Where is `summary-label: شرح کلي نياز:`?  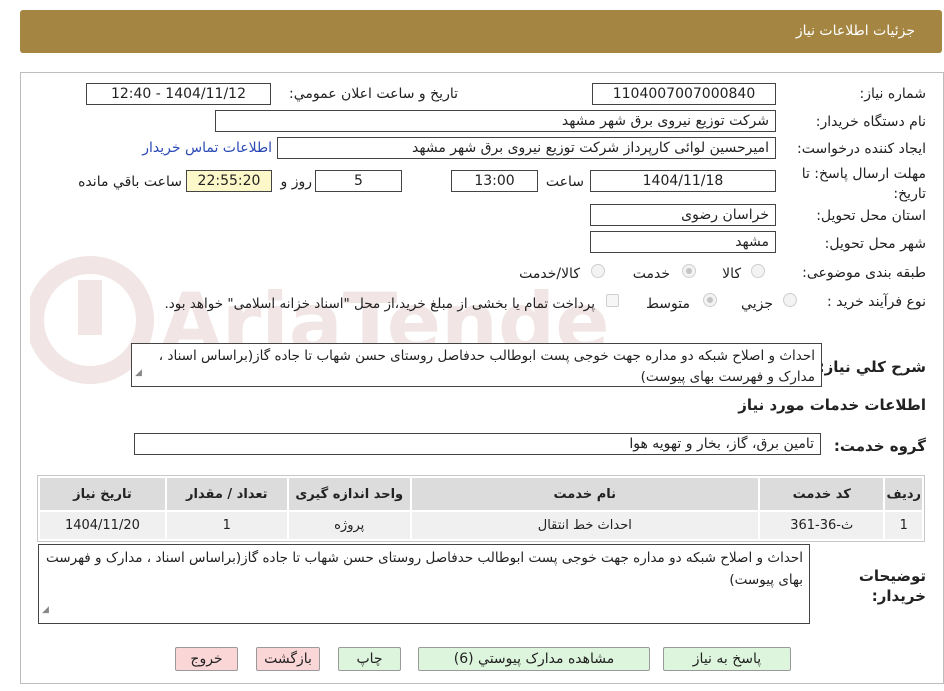 summary-label: شرح کلي نياز: is located at coordinates (872, 367).